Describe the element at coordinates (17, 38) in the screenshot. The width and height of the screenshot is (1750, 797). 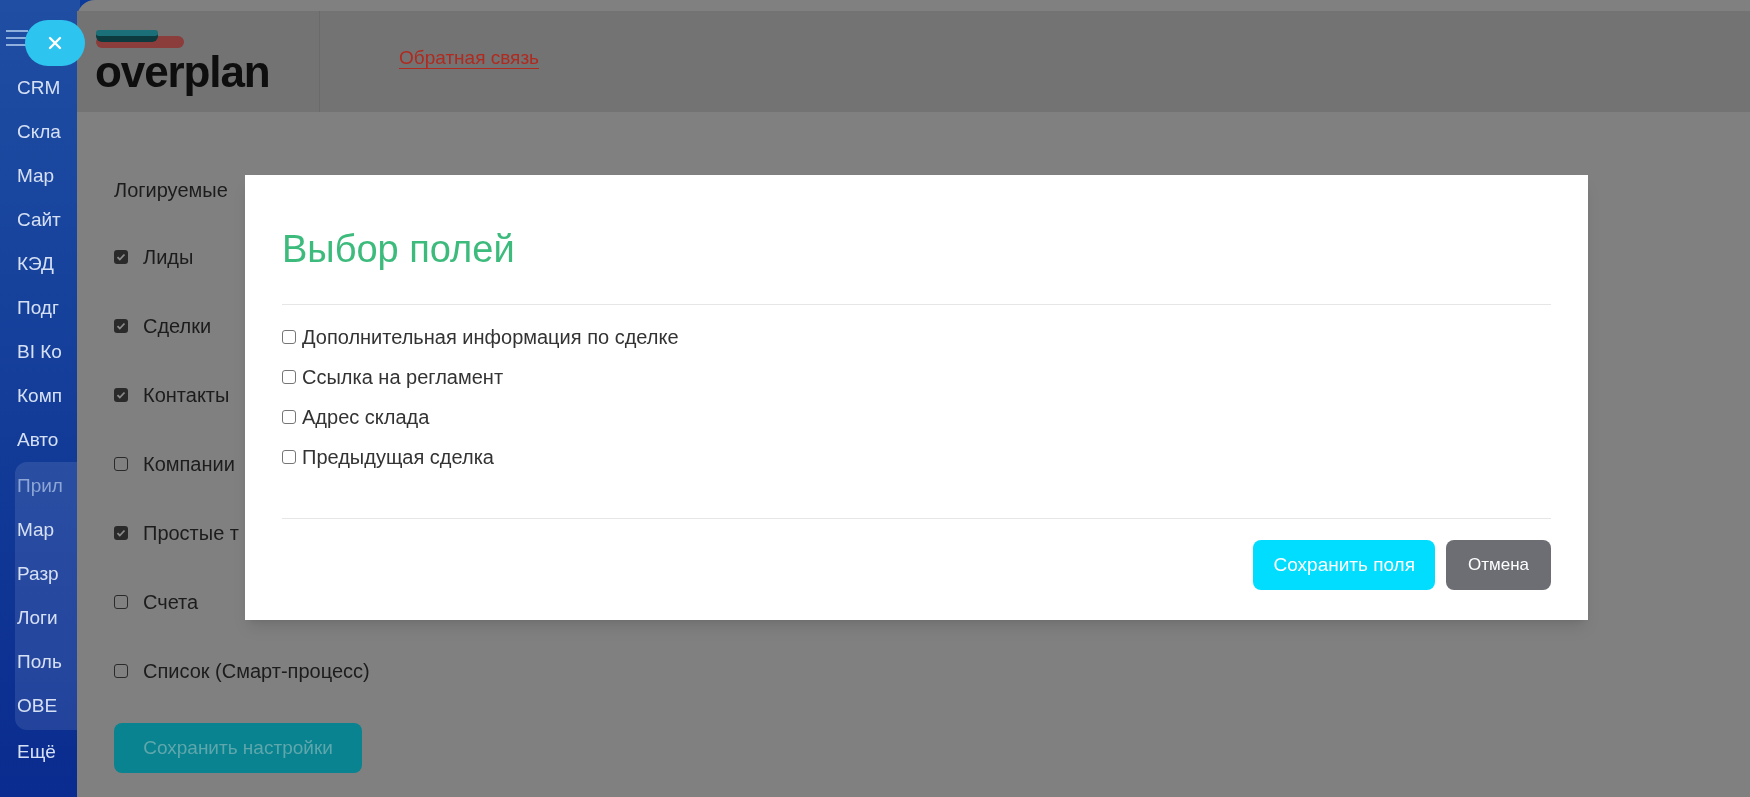
I see `menu-icon` at that location.